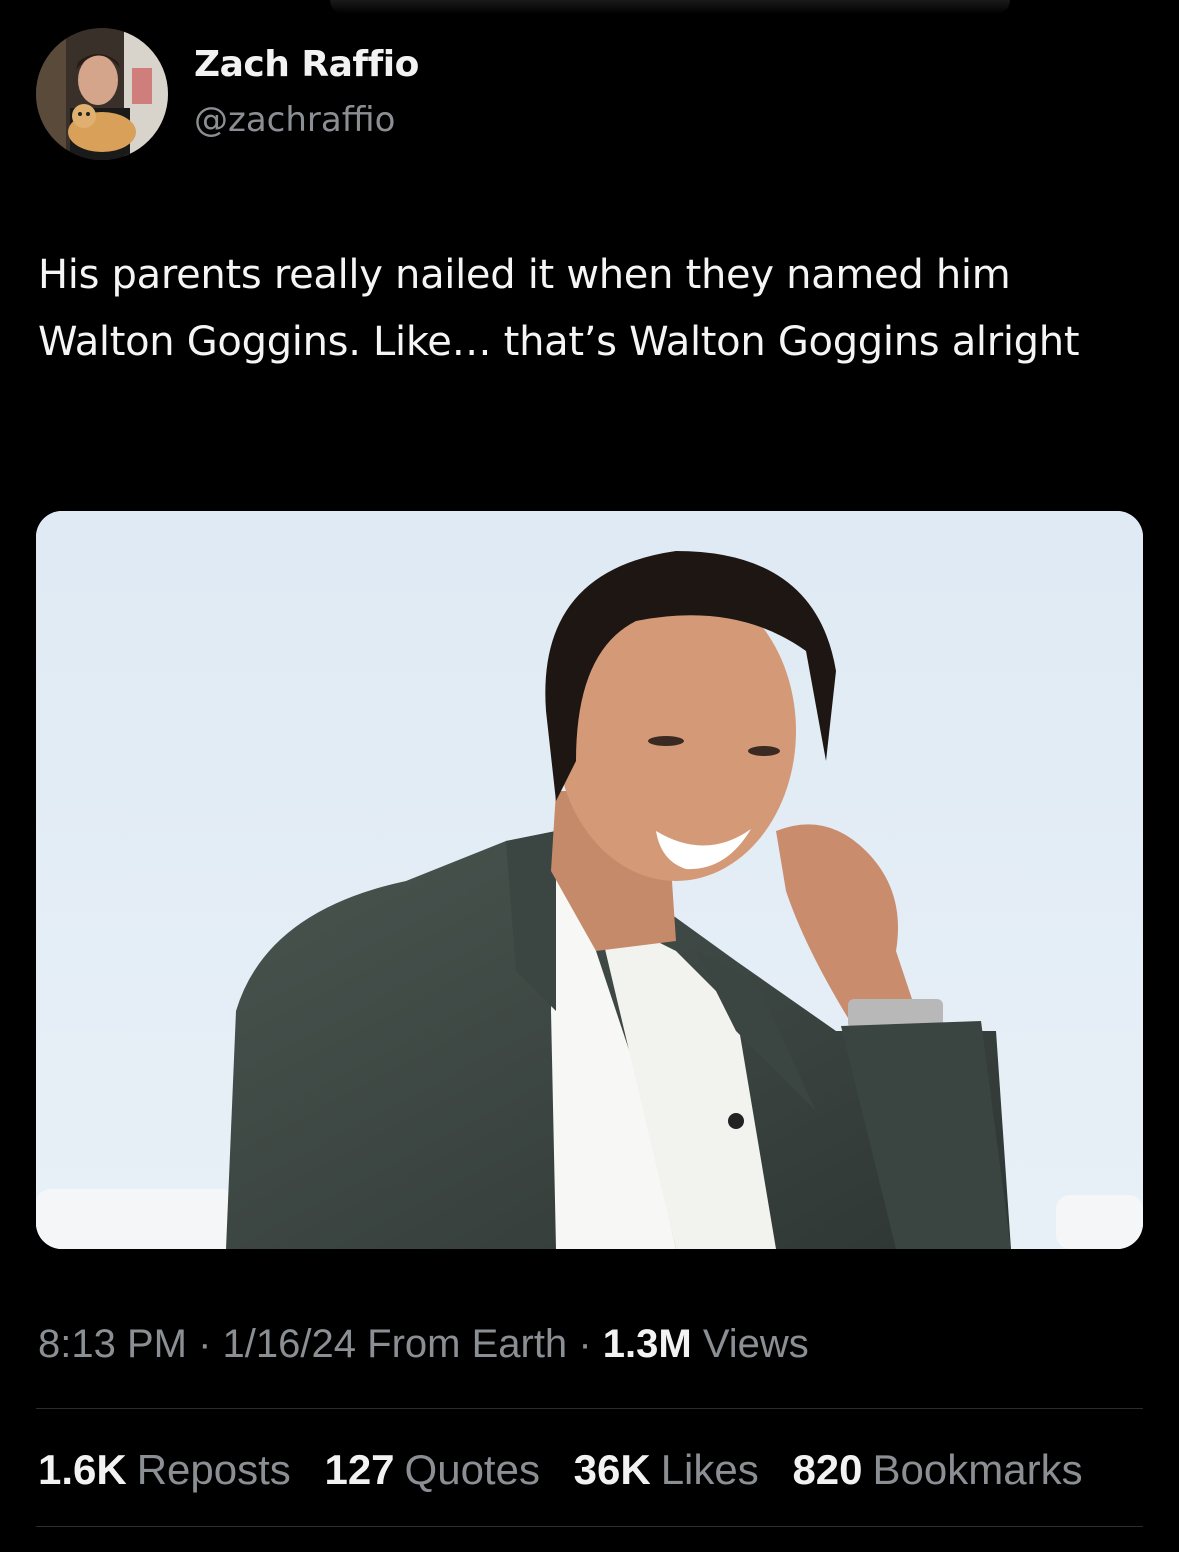 This screenshot has height=1552, width=1179. What do you see at coordinates (670, 7) in the screenshot?
I see `status-bar-notch` at bounding box center [670, 7].